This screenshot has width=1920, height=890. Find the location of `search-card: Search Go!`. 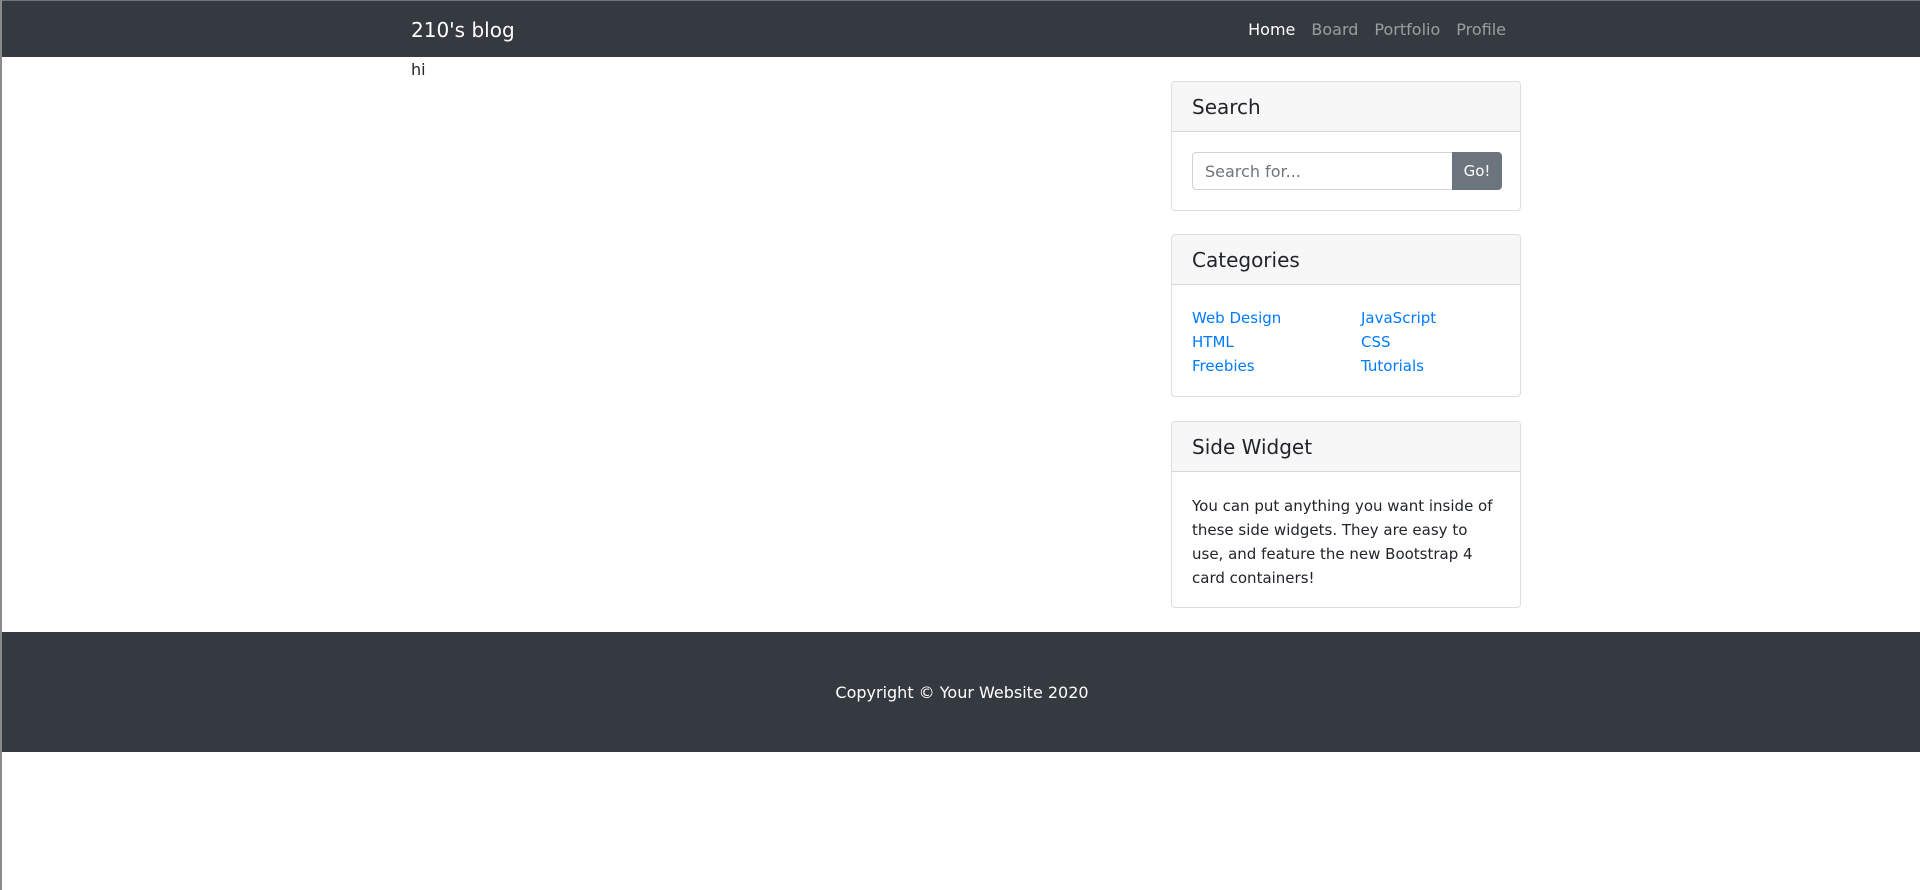

search-card: Search Go! is located at coordinates (1346, 146).